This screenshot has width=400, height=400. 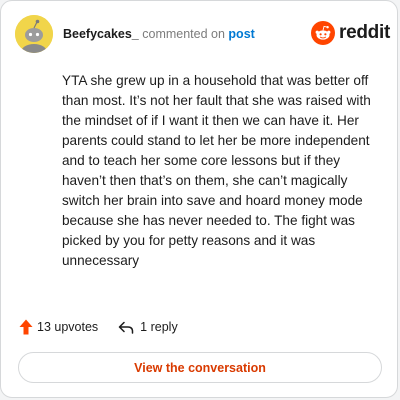 I want to click on reddit-wordmark: reddit, so click(x=364, y=32).